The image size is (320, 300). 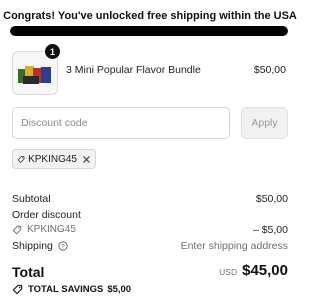 What do you see at coordinates (264, 123) in the screenshot?
I see `apply-discount-button: Apply` at bounding box center [264, 123].